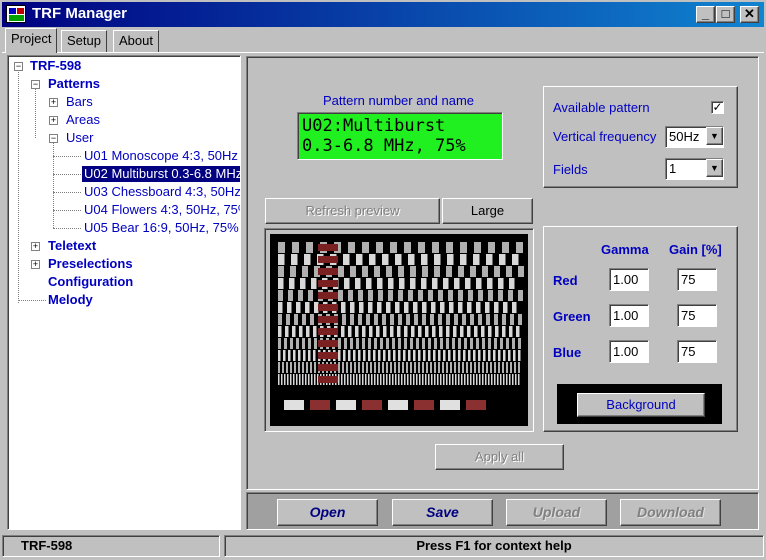 This screenshot has height=560, width=766. I want to click on download-button: Download, so click(670, 512).